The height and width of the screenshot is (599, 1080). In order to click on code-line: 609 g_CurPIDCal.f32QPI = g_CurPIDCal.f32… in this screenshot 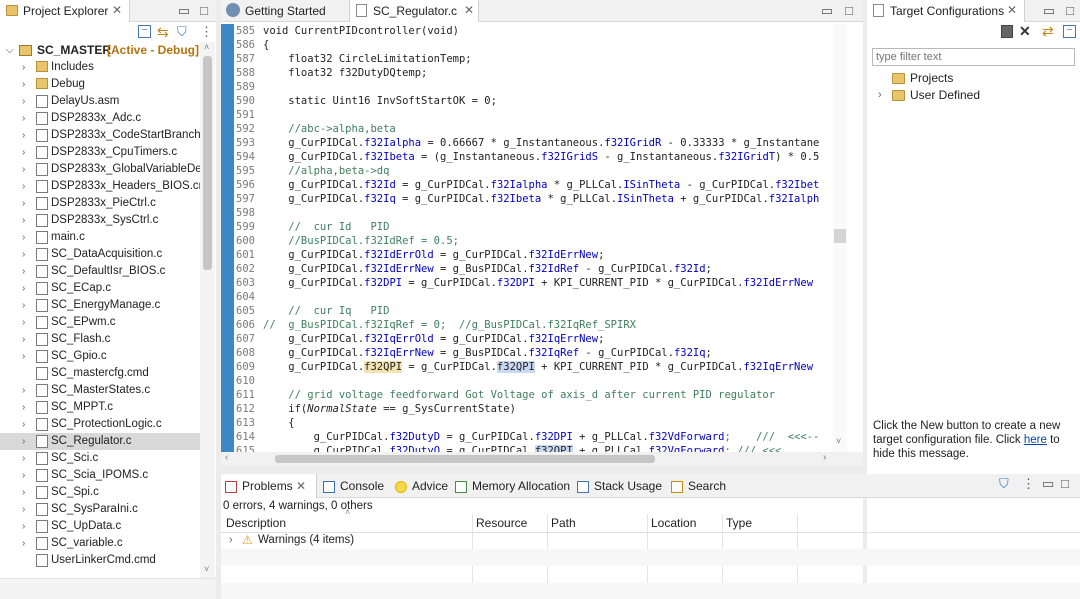, I will do `click(524, 367)`.